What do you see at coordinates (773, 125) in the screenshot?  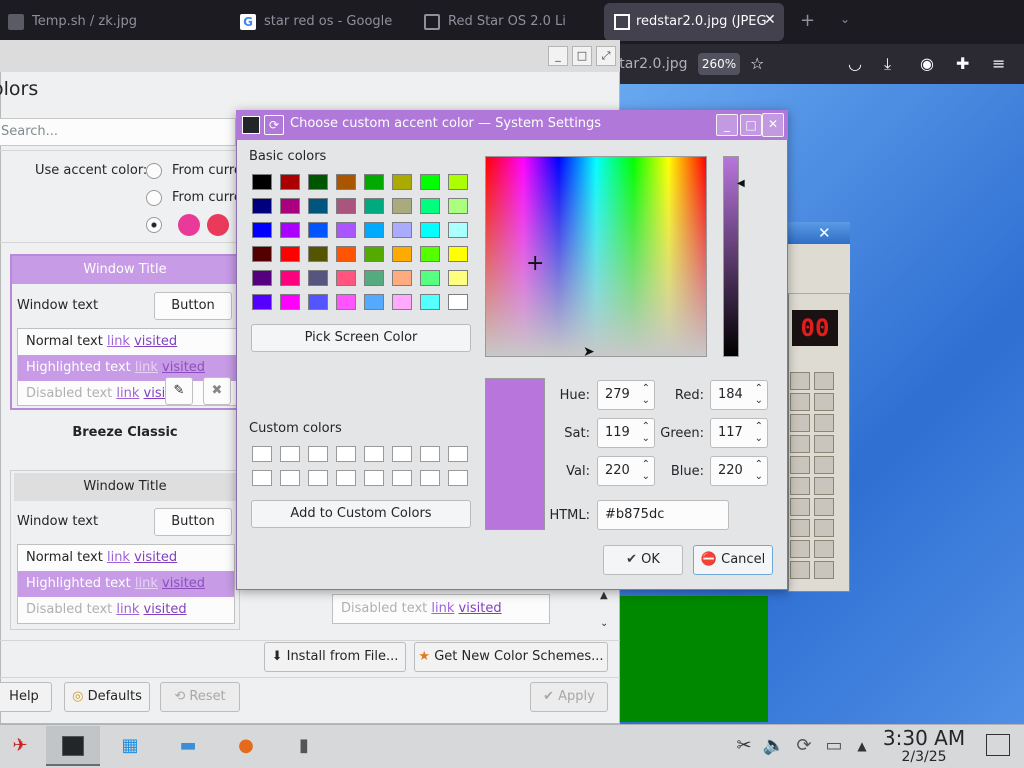 I see `close-icon: ✕` at bounding box center [773, 125].